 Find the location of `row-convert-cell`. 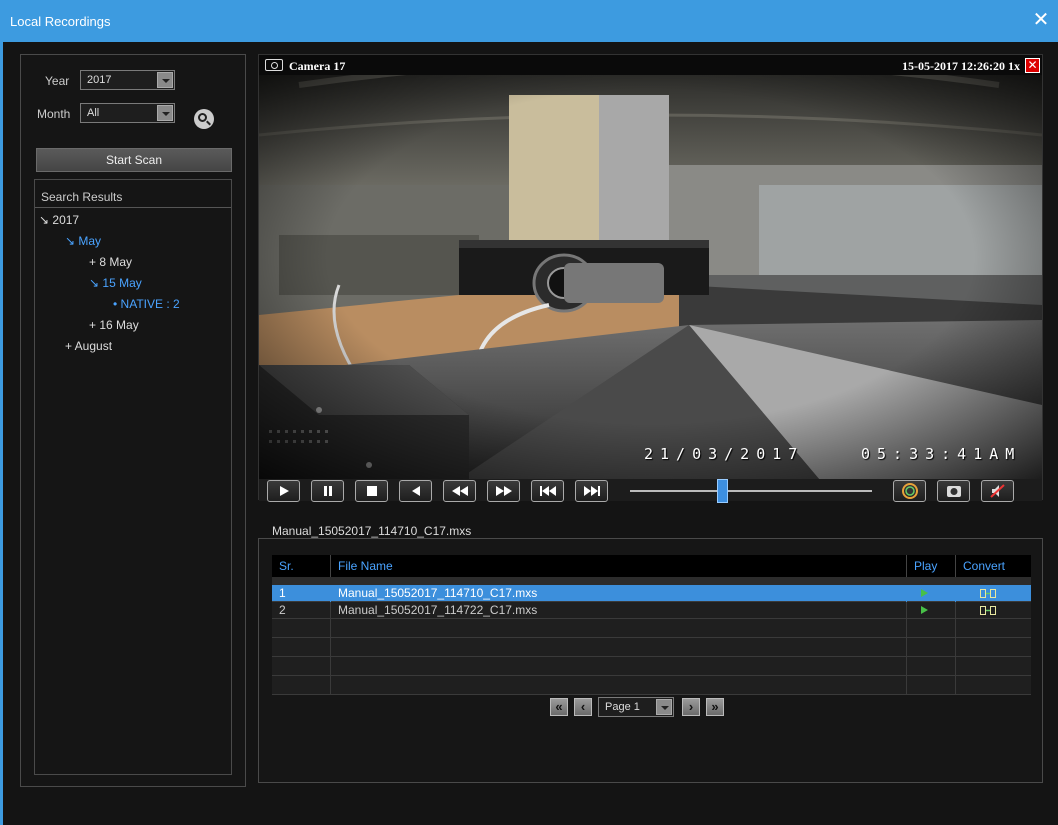

row-convert-cell is located at coordinates (993, 610).